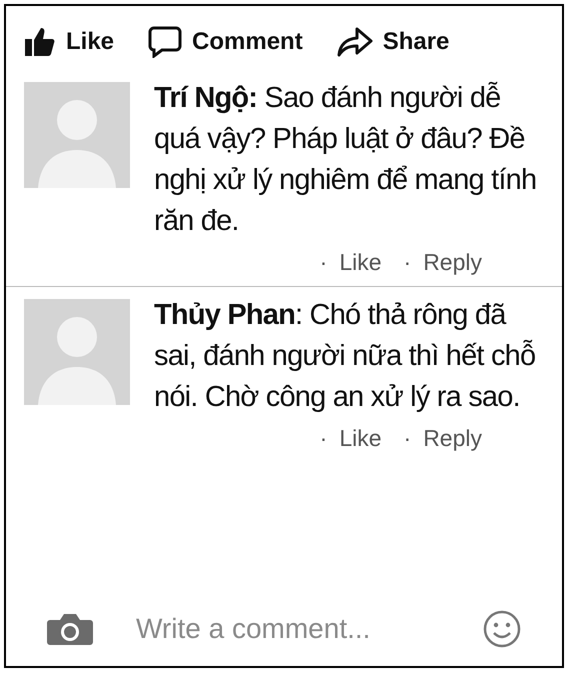 This screenshot has height=682, width=568. Describe the element at coordinates (225, 42) in the screenshot. I see `comment-button: Comment` at that location.